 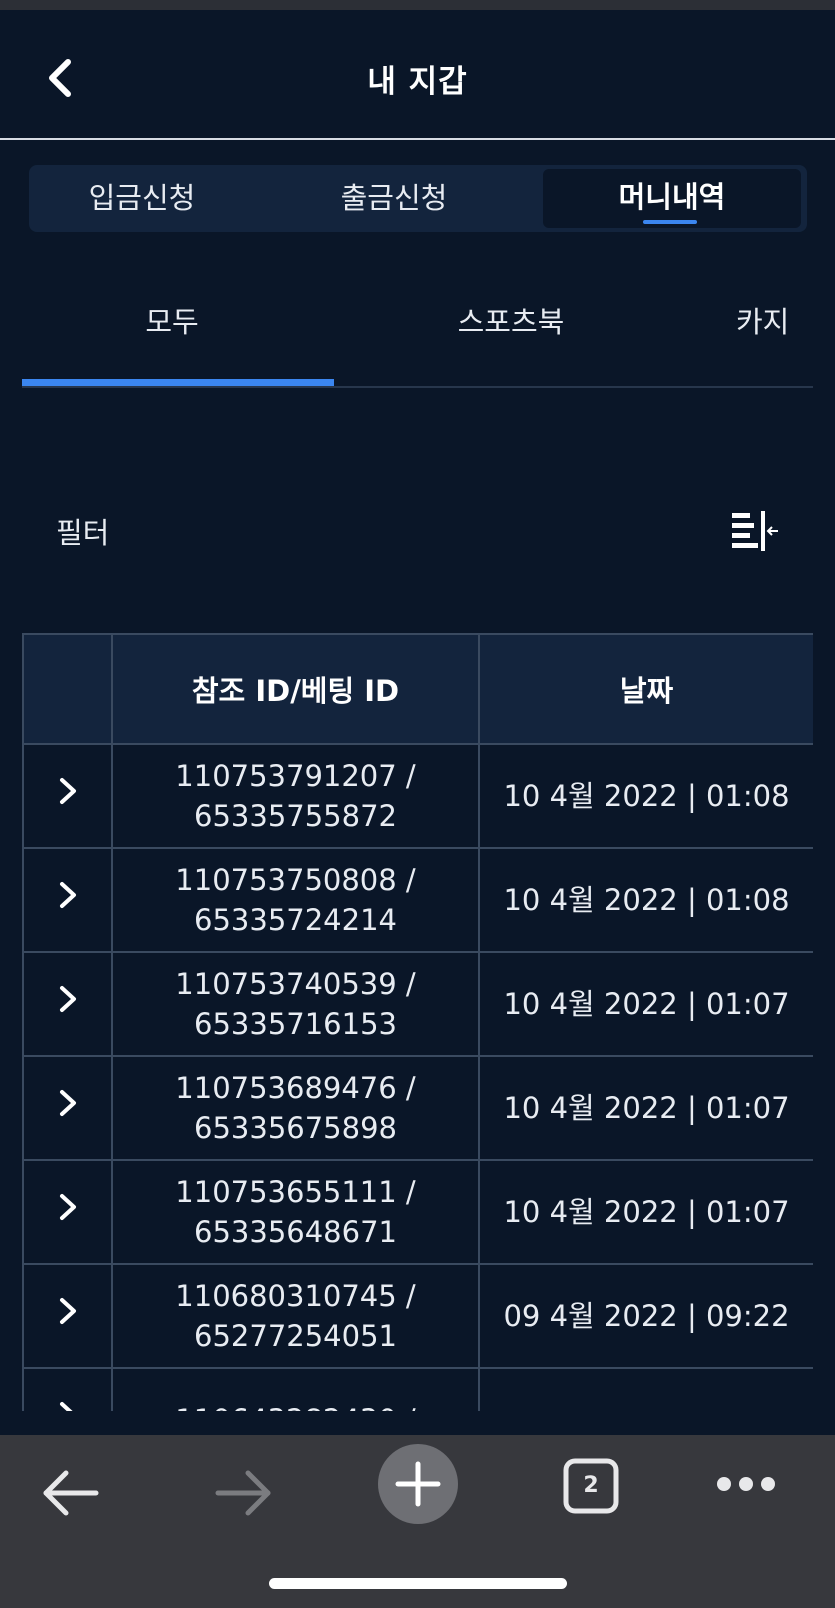 What do you see at coordinates (295, 1108) in the screenshot?
I see `ref-id-cell: 110753689476 / 65335675898` at bounding box center [295, 1108].